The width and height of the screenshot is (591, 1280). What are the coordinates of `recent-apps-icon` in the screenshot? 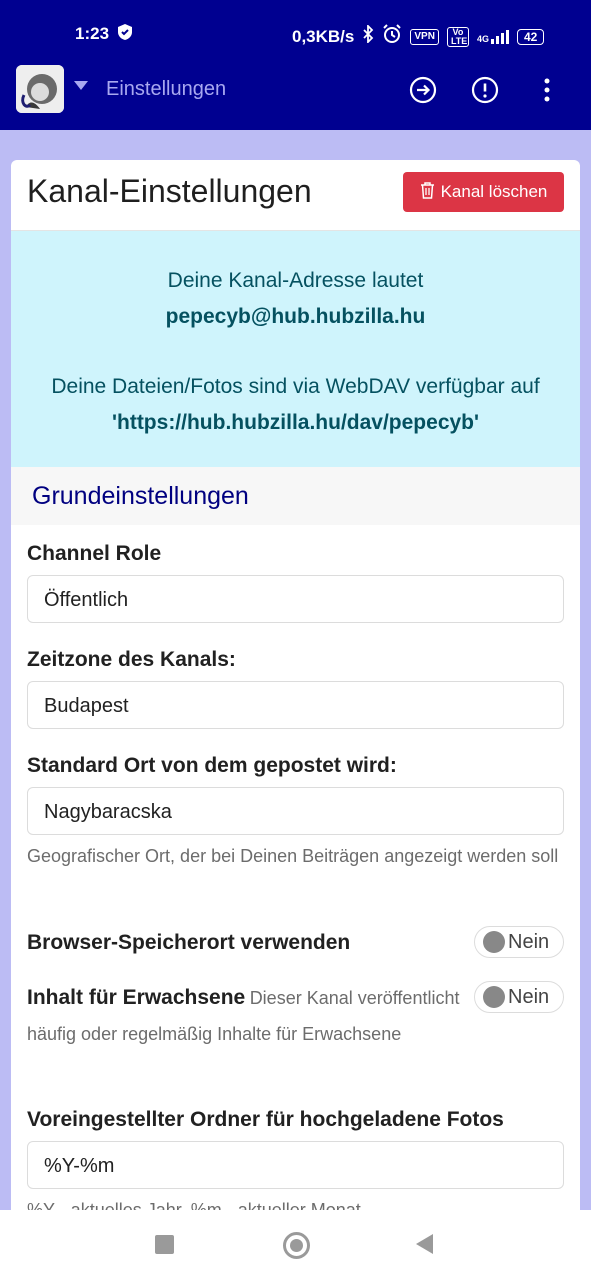 It's located at (164, 1244).